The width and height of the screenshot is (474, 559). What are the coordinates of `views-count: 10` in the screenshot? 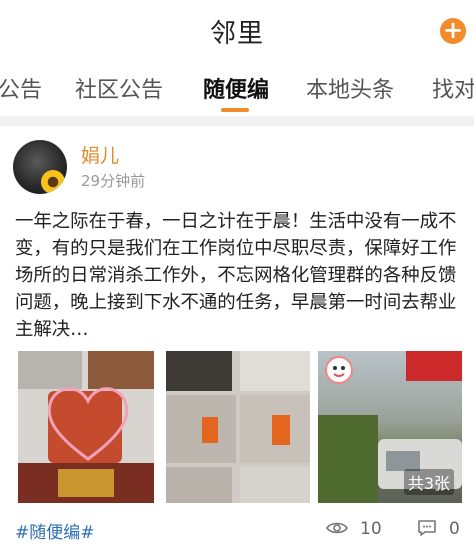 It's located at (371, 529).